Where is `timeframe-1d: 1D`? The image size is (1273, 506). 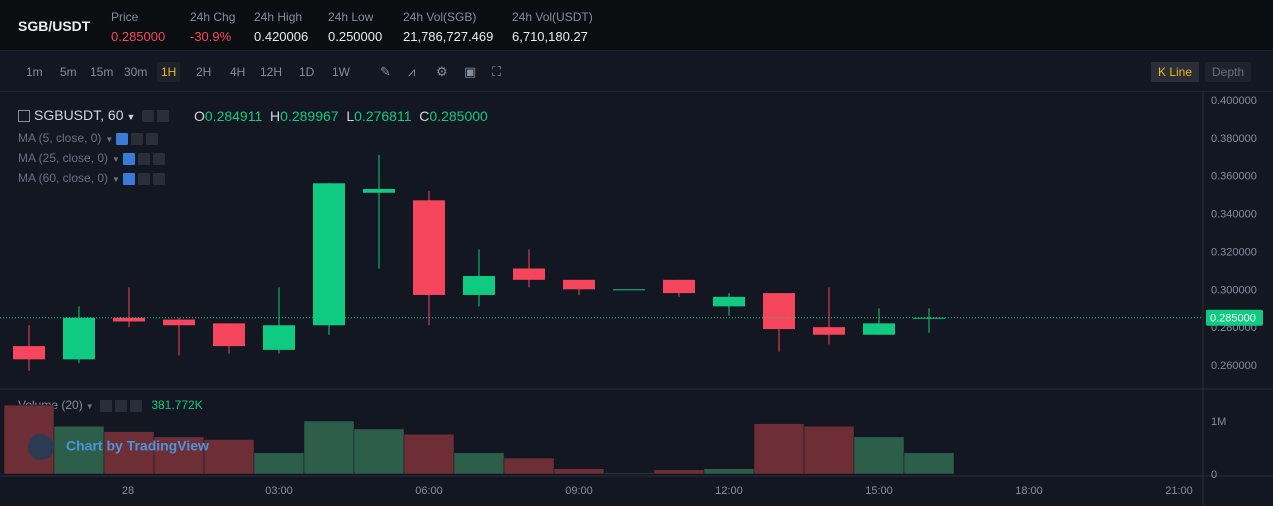
timeframe-1d: 1D is located at coordinates (306, 72).